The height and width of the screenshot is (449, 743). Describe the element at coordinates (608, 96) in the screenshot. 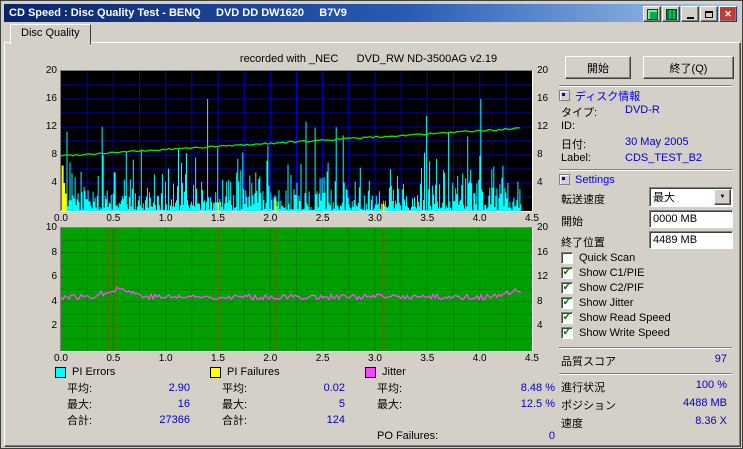

I see `disc-info-header-label: ディスク情報` at that location.